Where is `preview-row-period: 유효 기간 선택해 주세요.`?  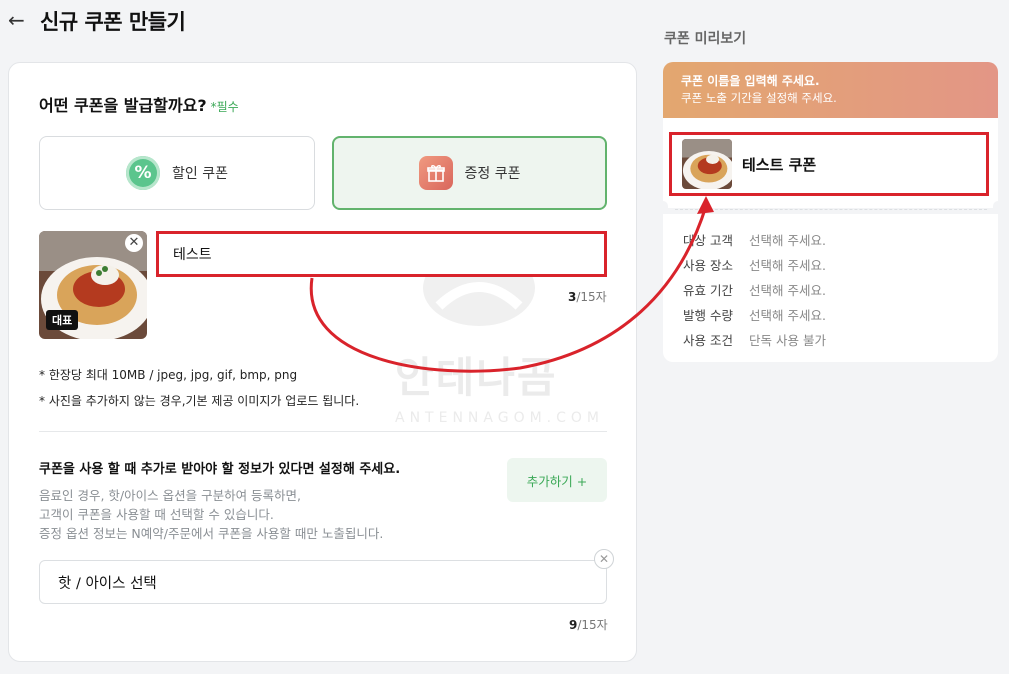
preview-row-period: 유효 기간 선택해 주세요. is located at coordinates (754, 290).